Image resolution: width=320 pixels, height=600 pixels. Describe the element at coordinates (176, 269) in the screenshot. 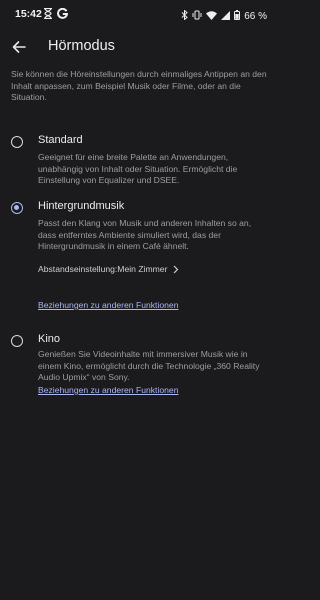

I see `chevron-right-icon` at that location.